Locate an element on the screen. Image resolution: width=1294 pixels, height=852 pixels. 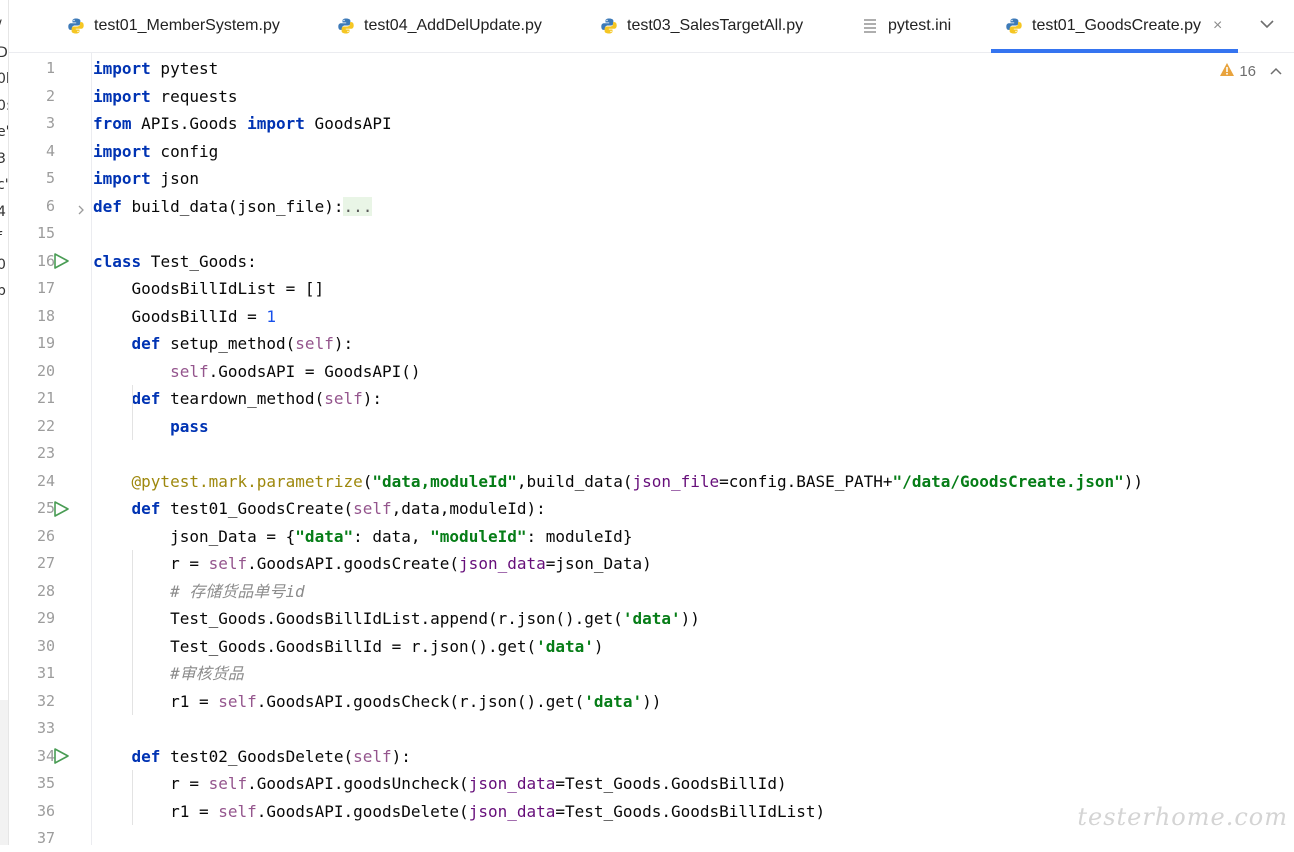
tab-test03-salestargetall: test03_SalesTargetAll.py is located at coordinates (701, 26).